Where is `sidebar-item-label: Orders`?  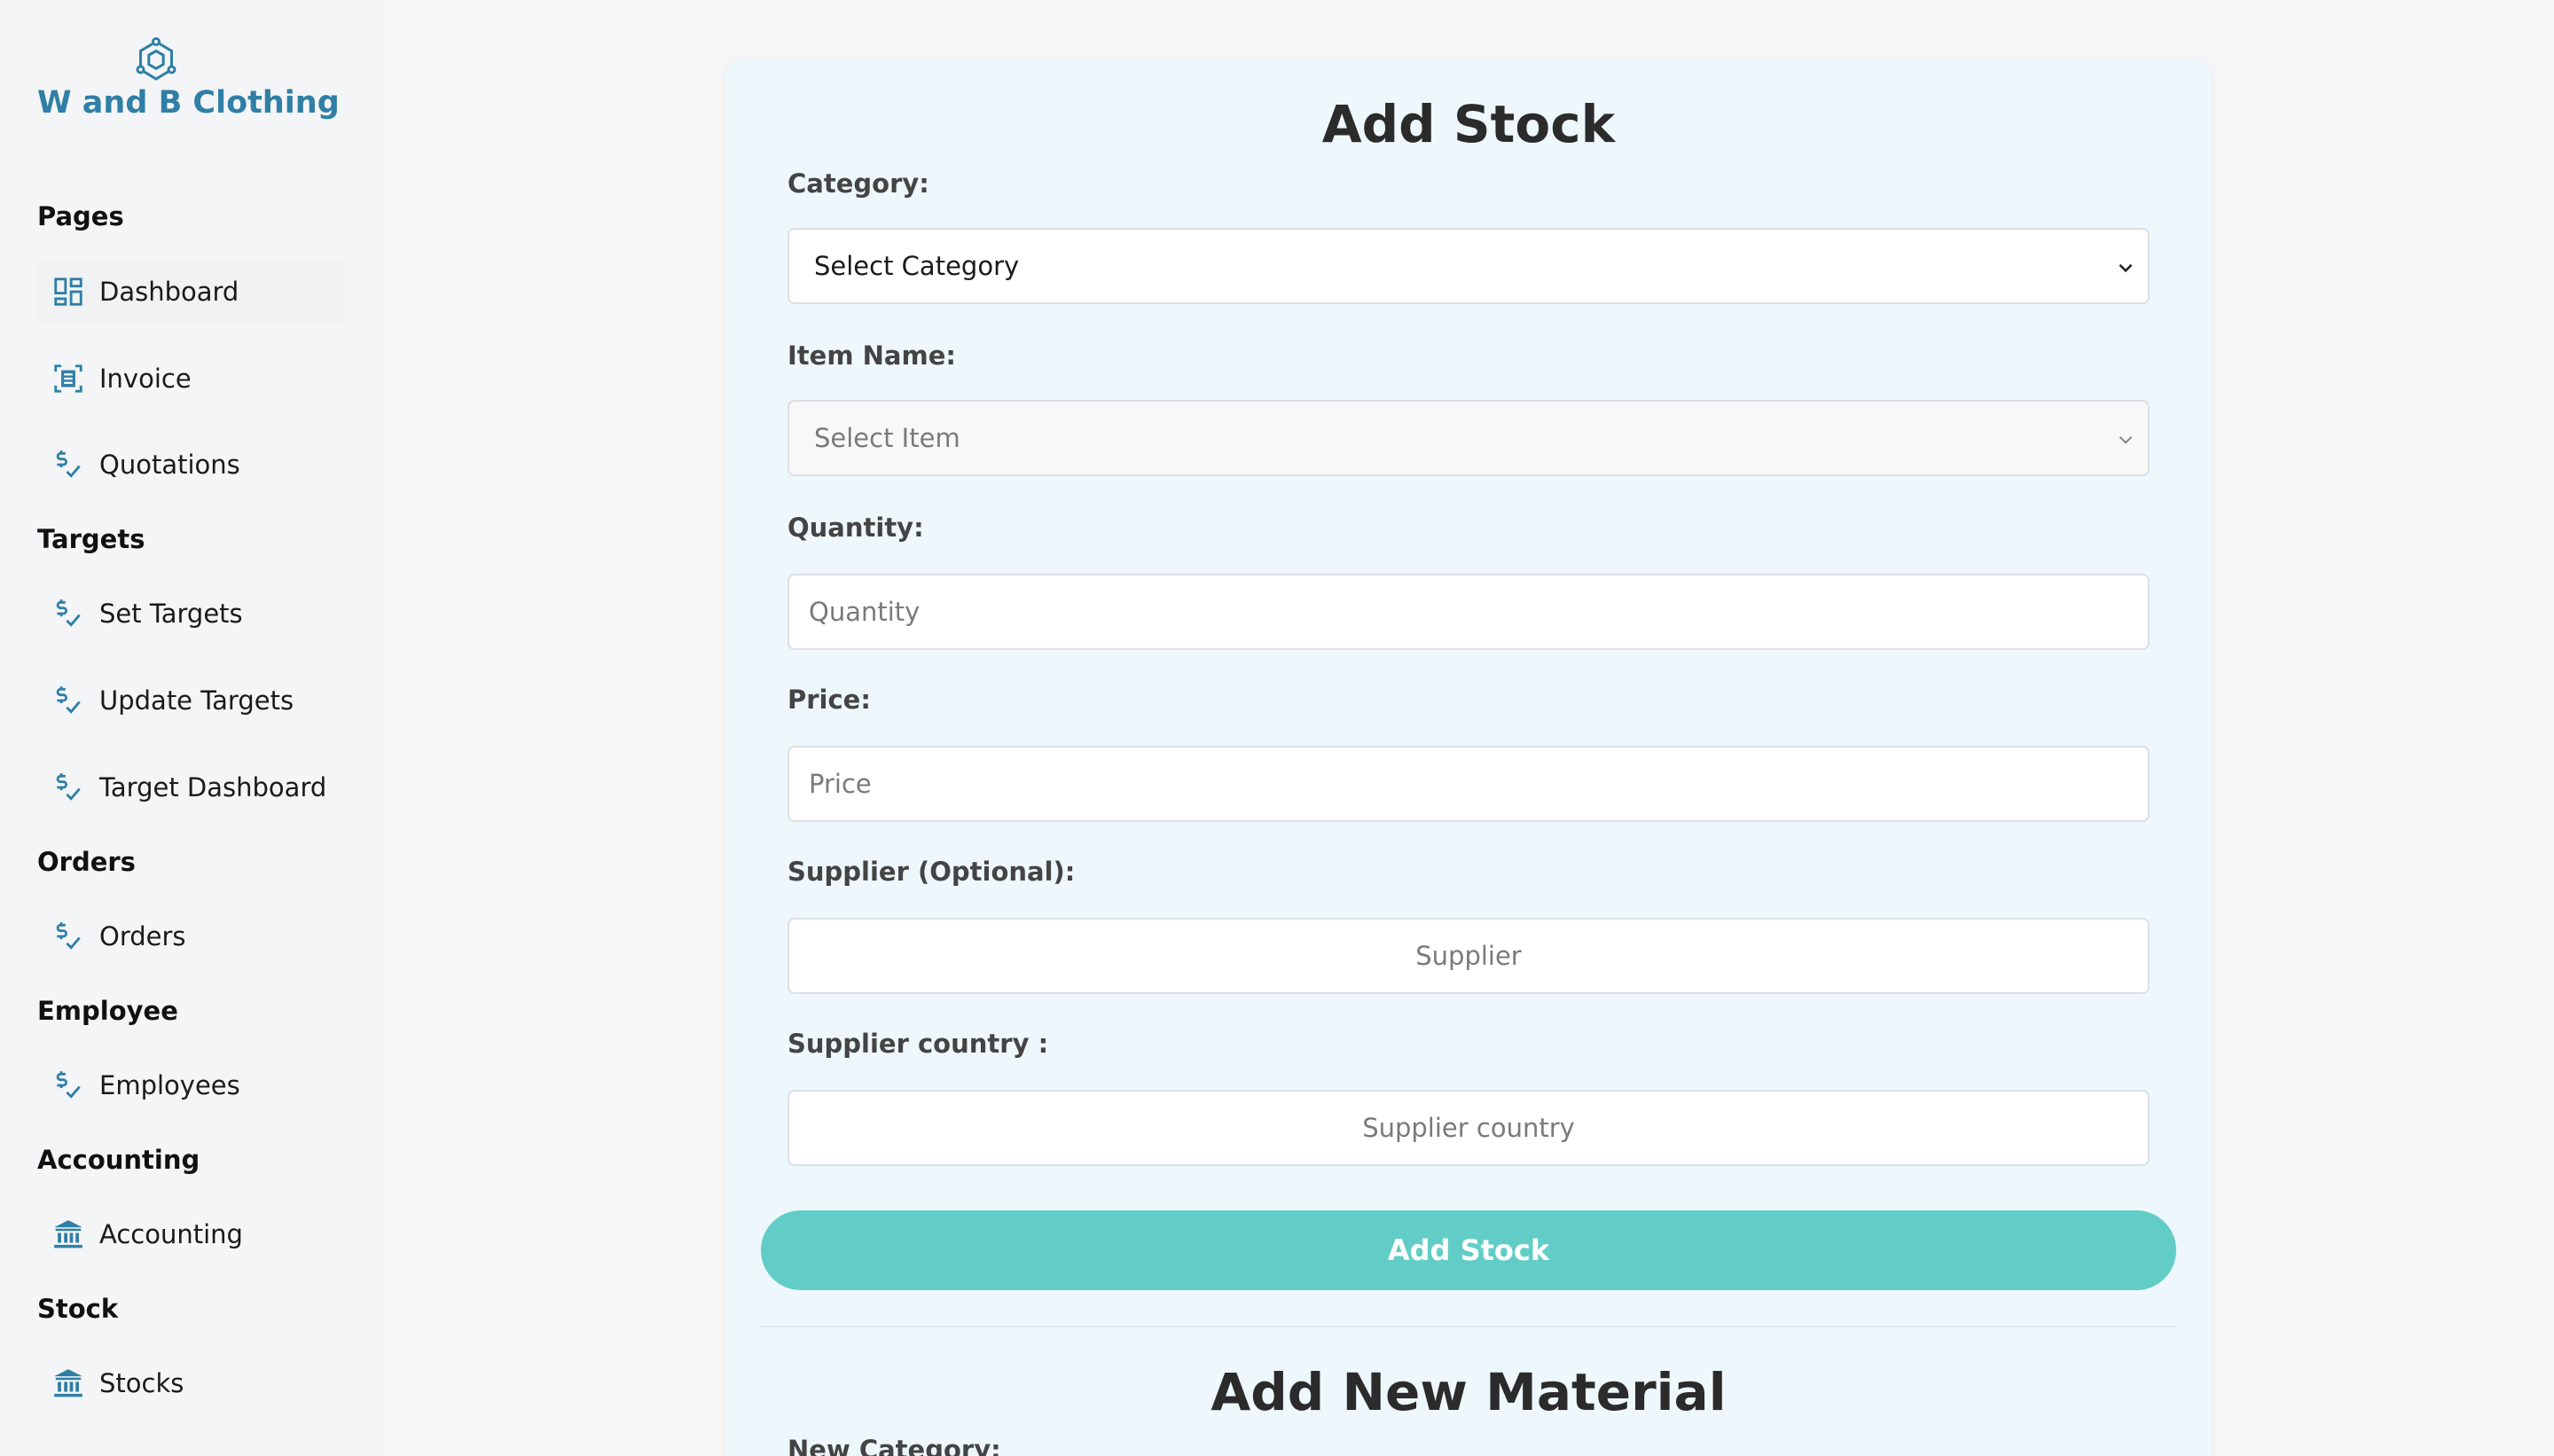
sidebar-item-label: Orders is located at coordinates (142, 936).